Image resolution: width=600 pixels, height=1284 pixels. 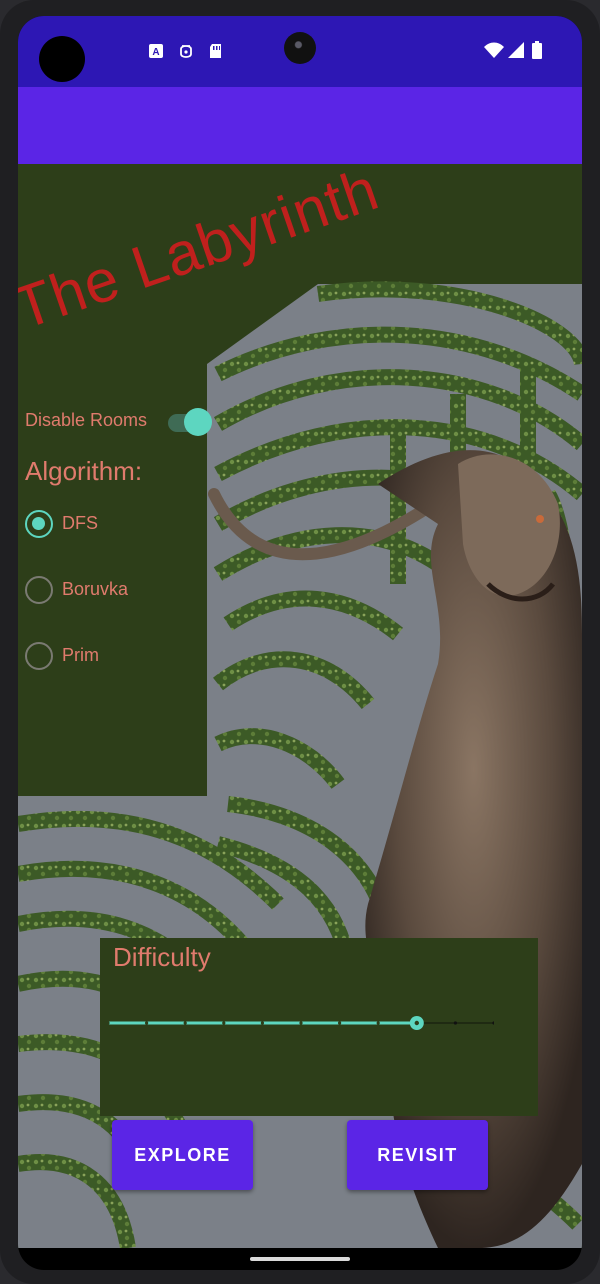 What do you see at coordinates (162, 957) in the screenshot?
I see `difficulty-label: Difficulty` at bounding box center [162, 957].